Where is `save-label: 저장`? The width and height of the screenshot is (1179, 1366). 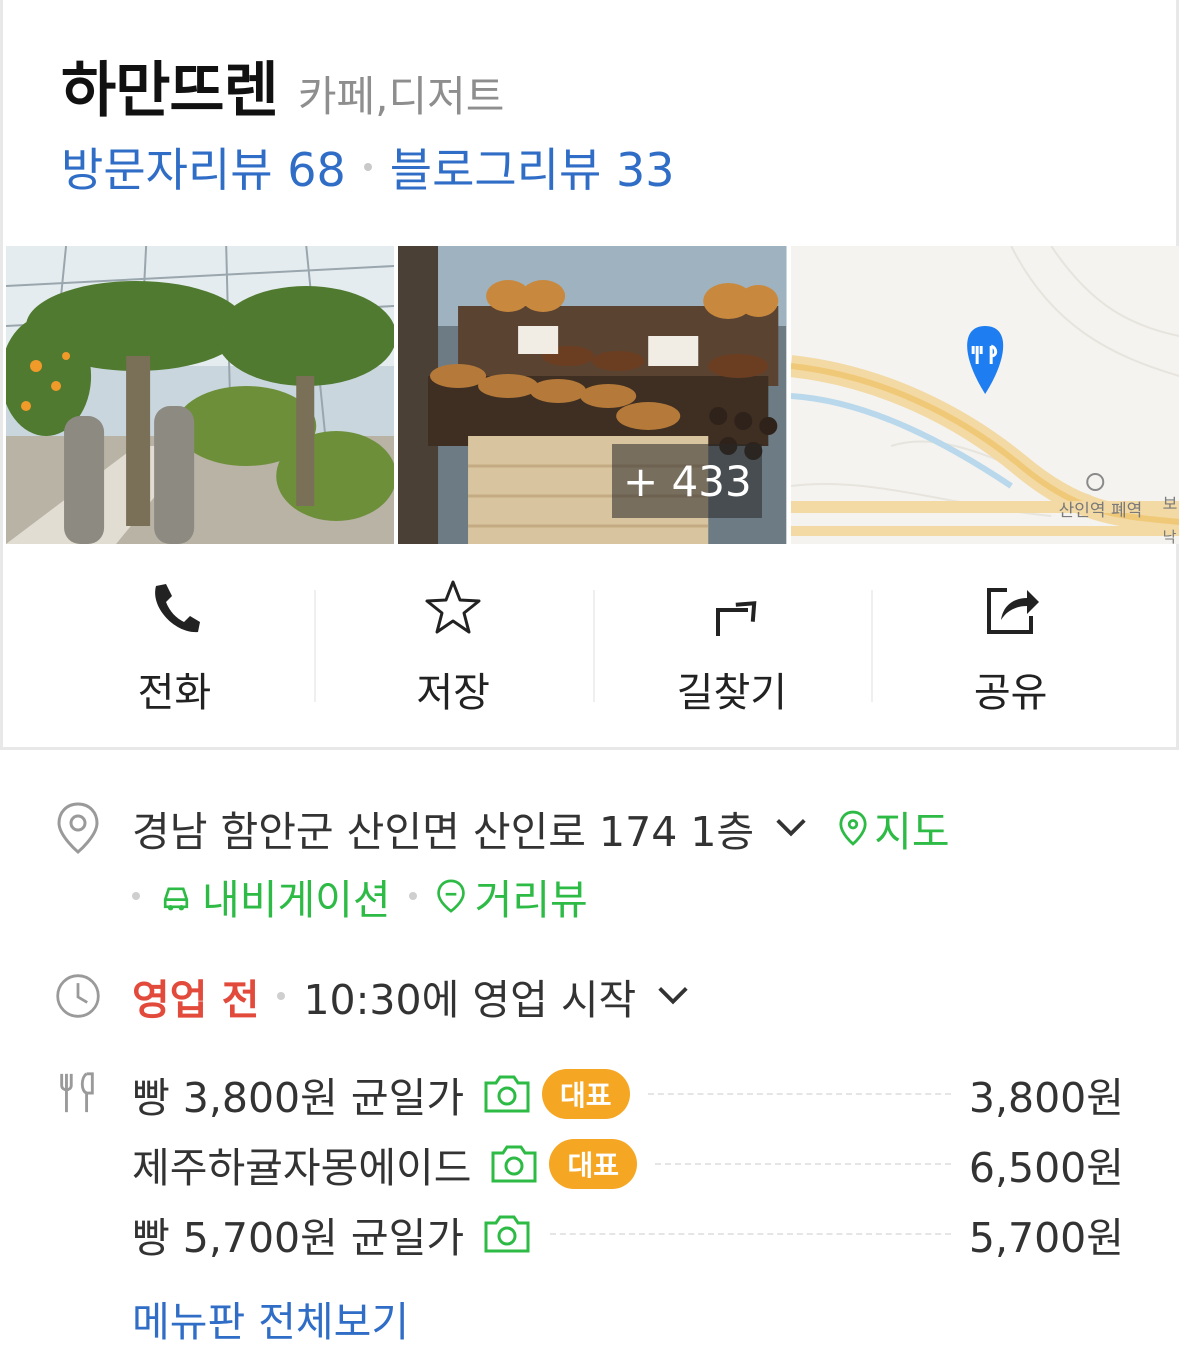 save-label: 저장 is located at coordinates (453, 693).